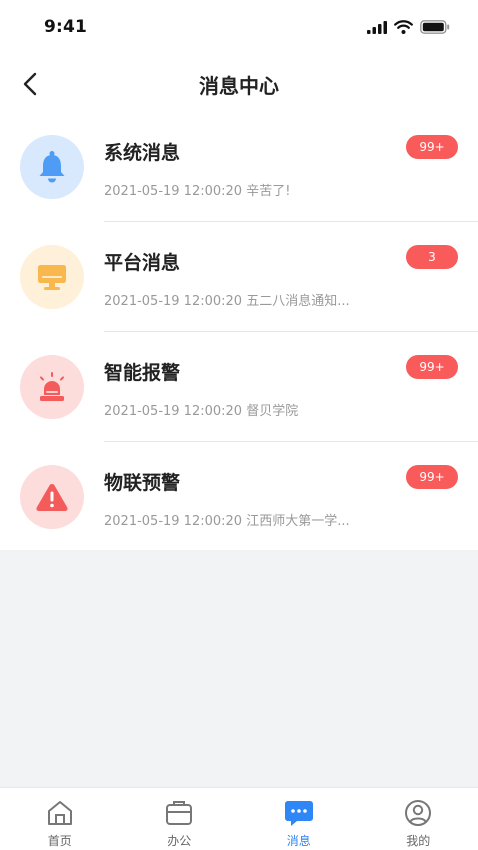 This screenshot has height=850, width=478. I want to click on message-title: 智能报警, so click(142, 373).